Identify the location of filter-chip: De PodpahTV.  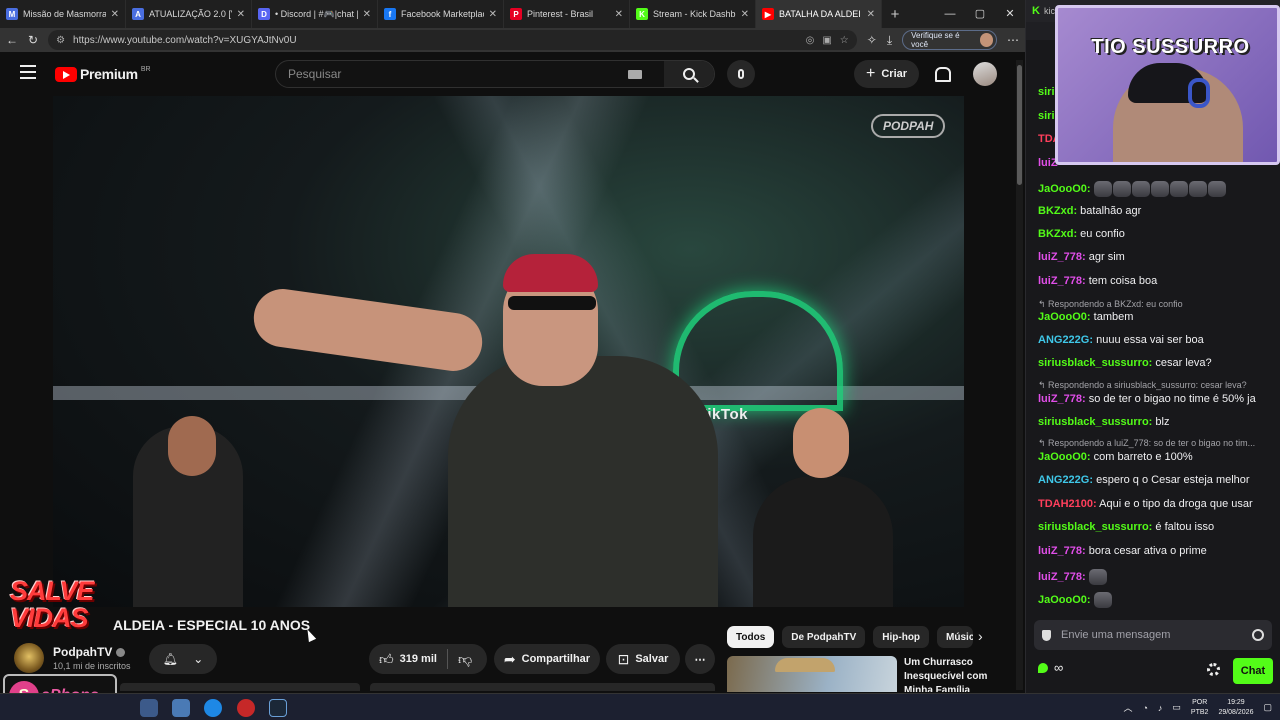
(824, 637).